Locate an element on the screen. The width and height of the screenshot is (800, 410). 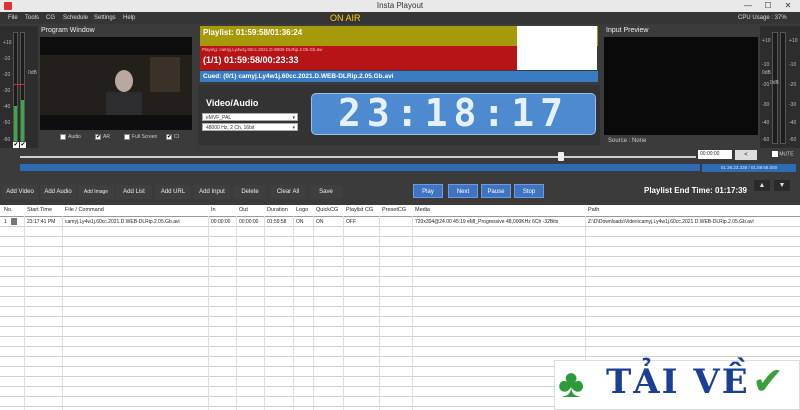
vu-right-tick: -10 is located at coordinates (793, 65).